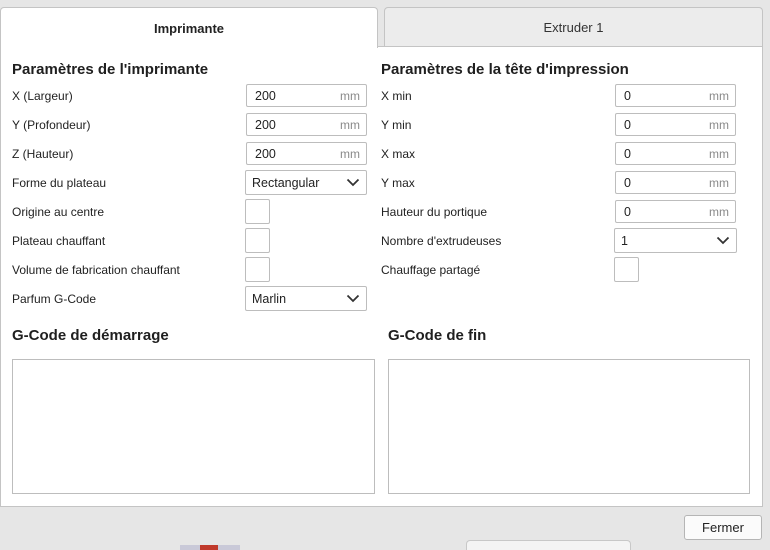 The width and height of the screenshot is (770, 550). Describe the element at coordinates (265, 153) in the screenshot. I see `z-height-value: 200` at that location.